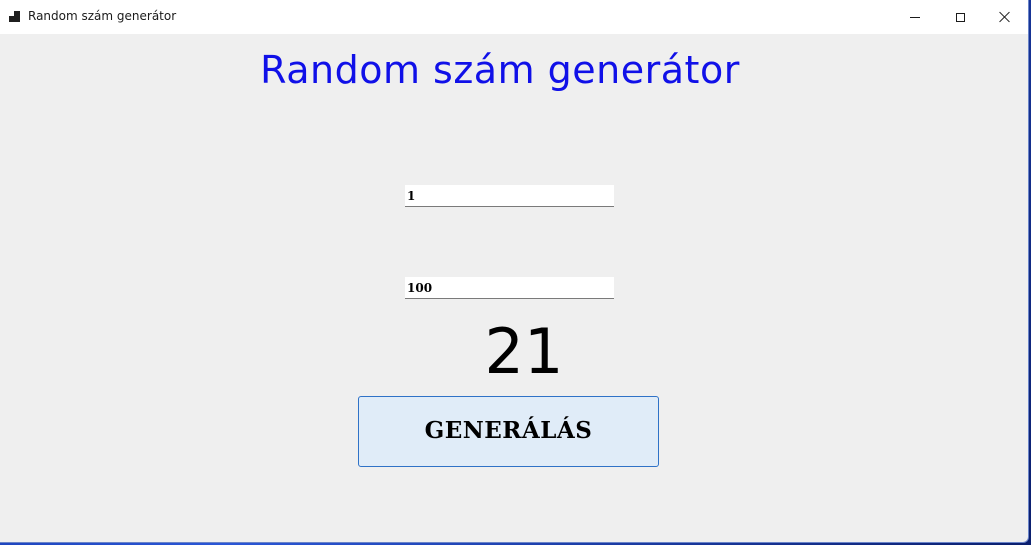  I want to click on minimize-button, so click(915, 17).